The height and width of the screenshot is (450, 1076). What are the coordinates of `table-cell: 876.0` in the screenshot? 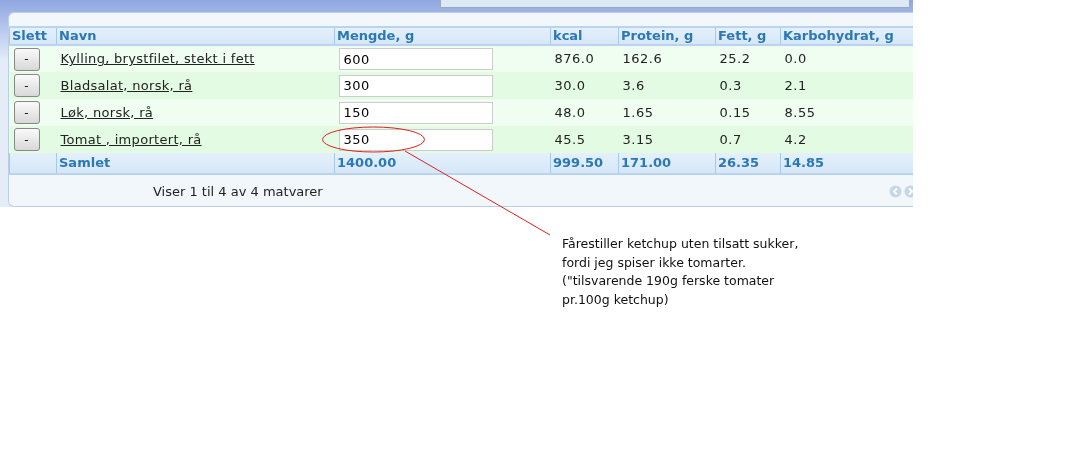 It's located at (574, 59).